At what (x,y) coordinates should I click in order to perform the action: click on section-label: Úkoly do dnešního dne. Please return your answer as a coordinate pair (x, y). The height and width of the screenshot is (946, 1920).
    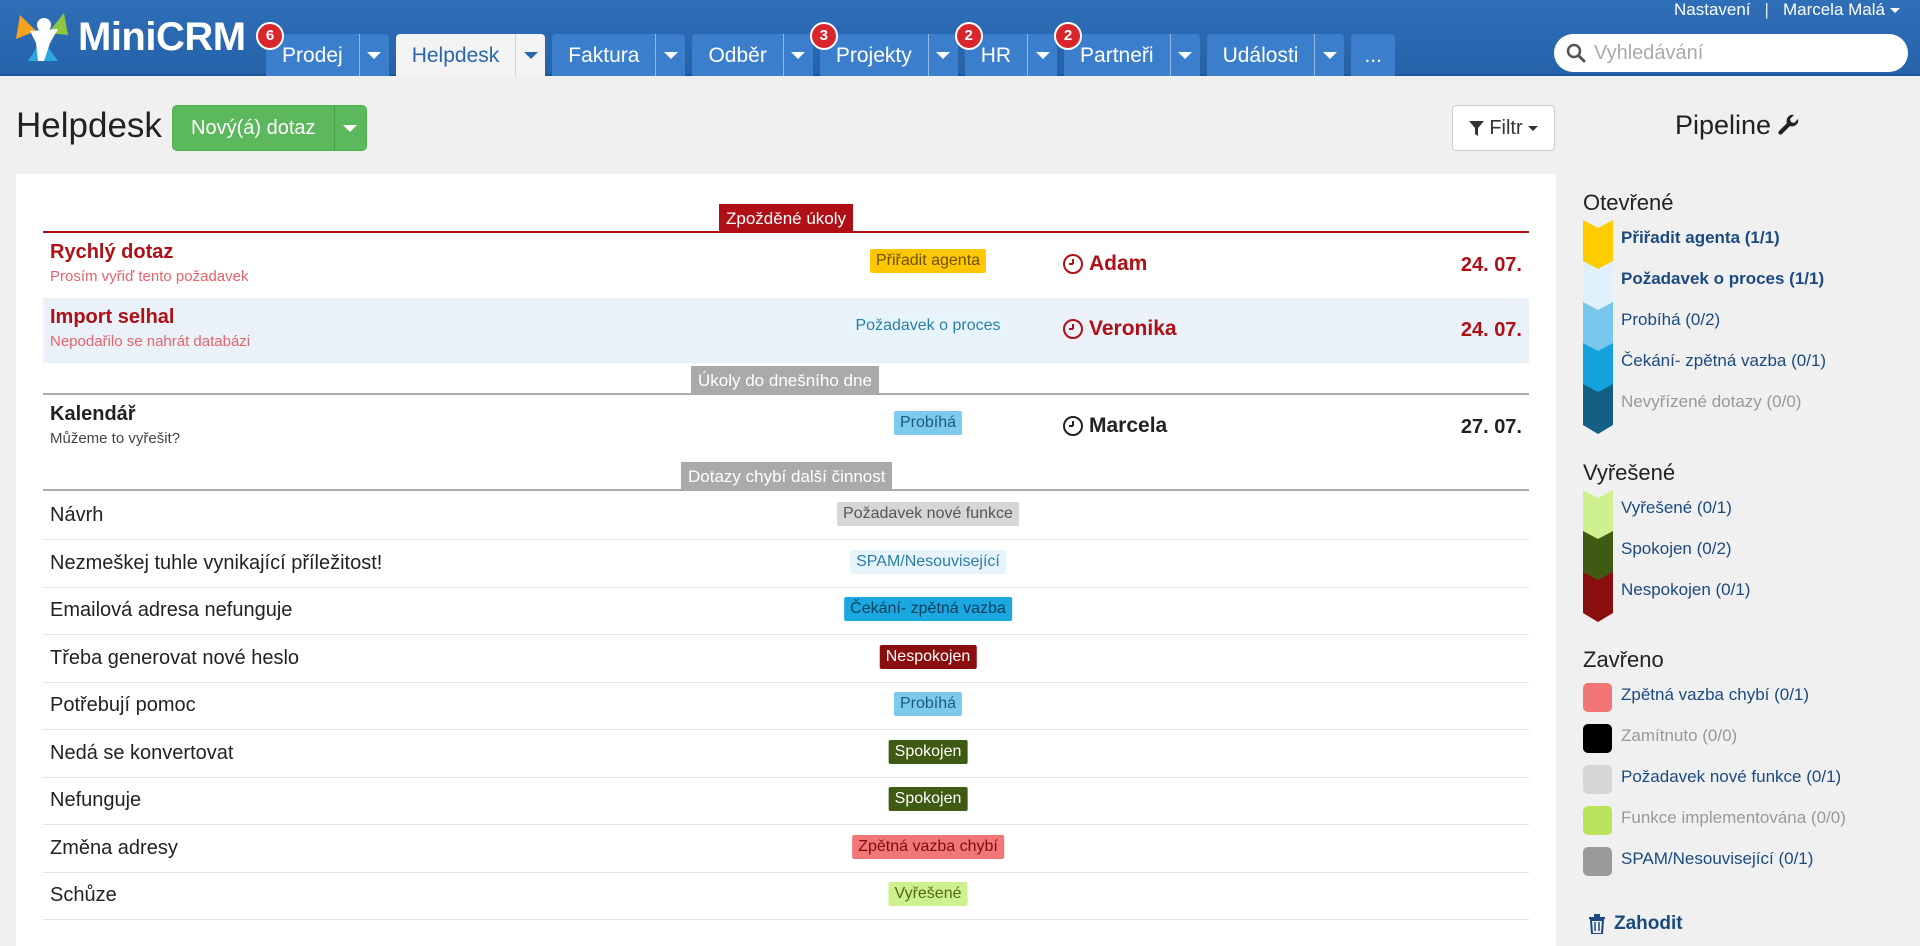
    Looking at the image, I should click on (785, 379).